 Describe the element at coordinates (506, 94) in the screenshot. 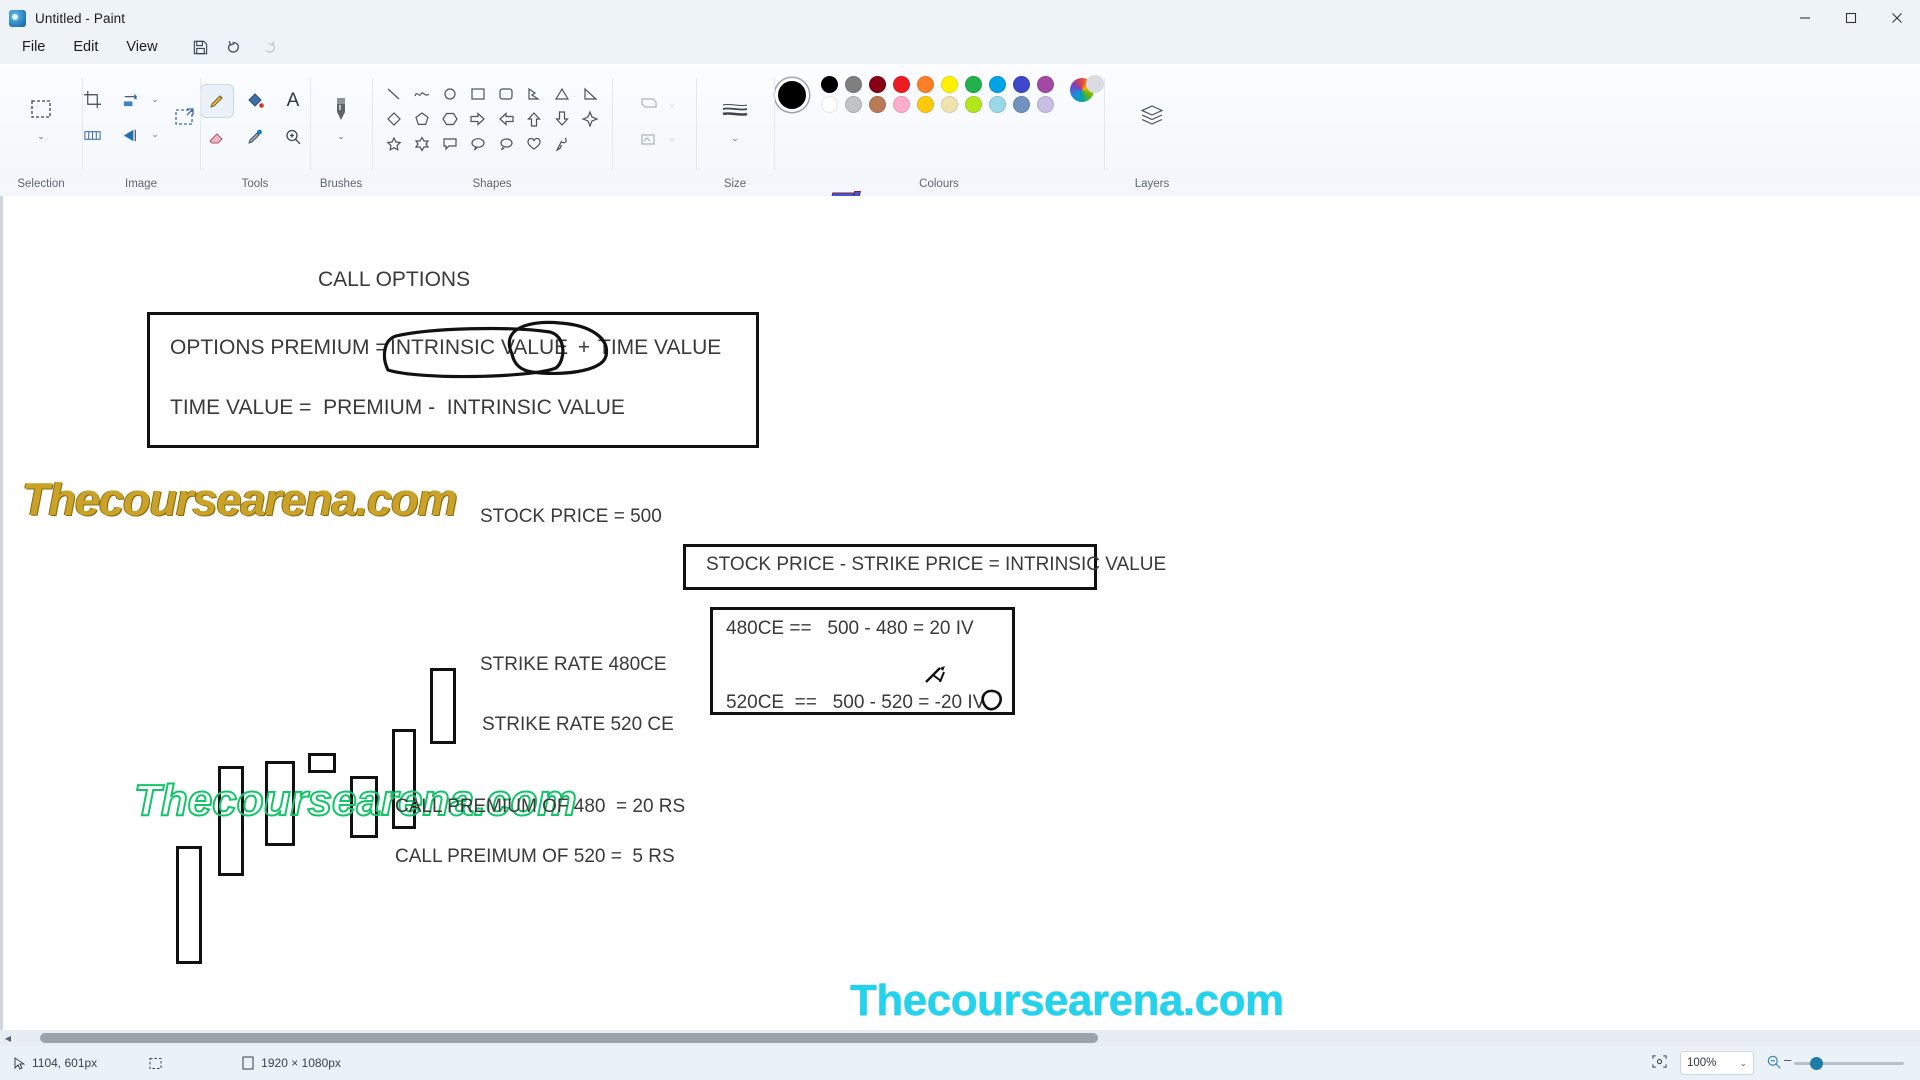

I see `rounded-rectangle-shape-icon` at that location.